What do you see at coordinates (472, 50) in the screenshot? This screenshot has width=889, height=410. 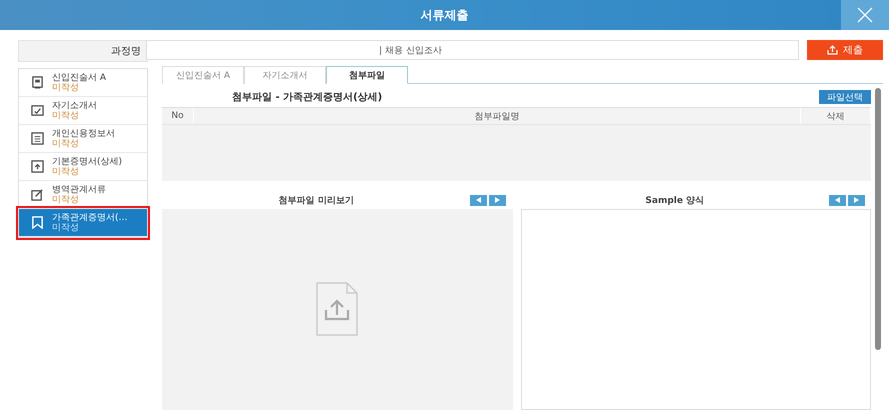 I see `course-field: | 채용 신입조사` at bounding box center [472, 50].